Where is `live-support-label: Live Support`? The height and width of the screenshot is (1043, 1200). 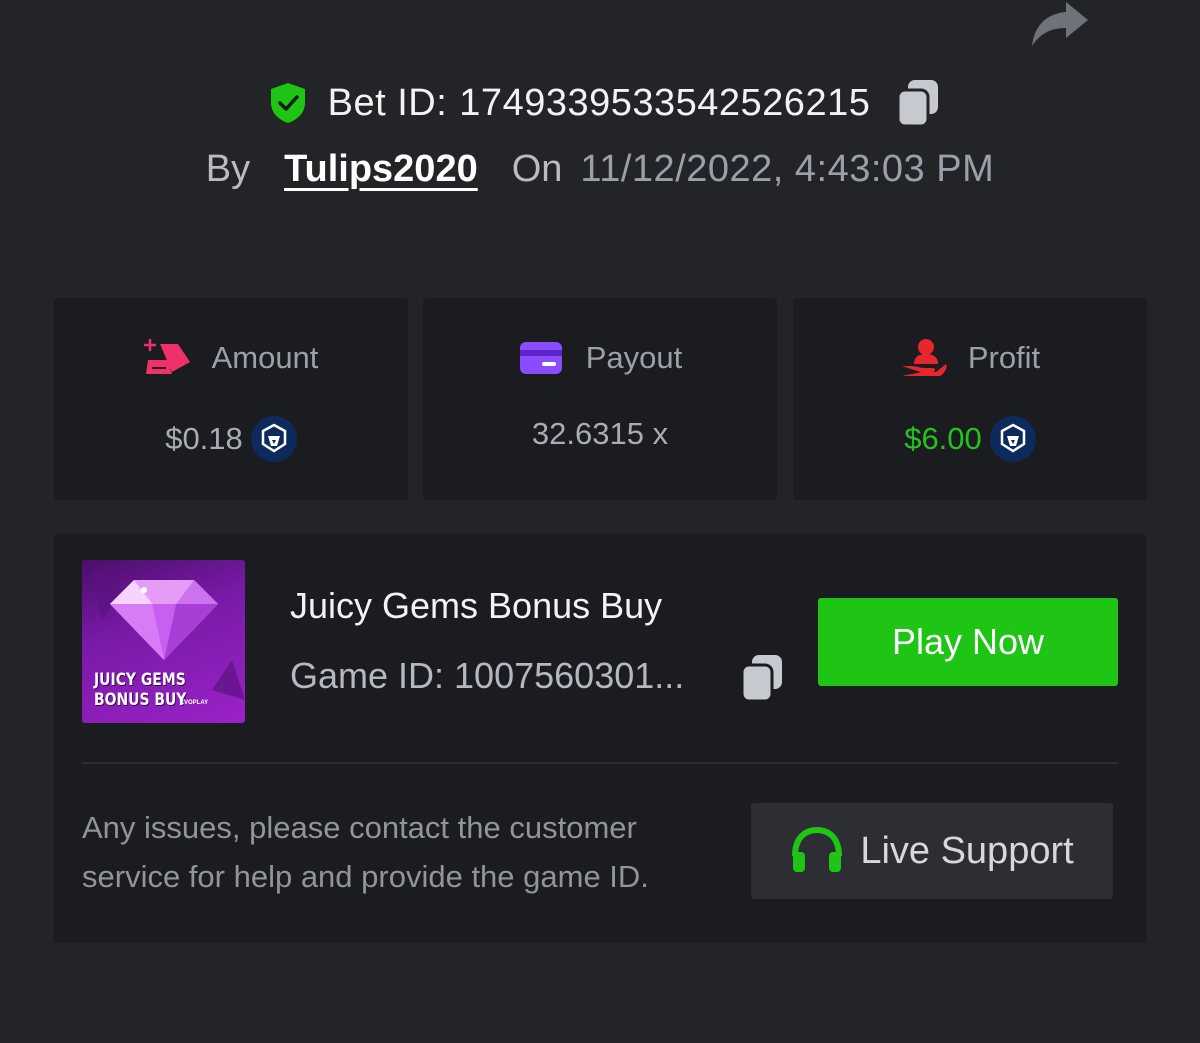
live-support-label: Live Support is located at coordinates (967, 850).